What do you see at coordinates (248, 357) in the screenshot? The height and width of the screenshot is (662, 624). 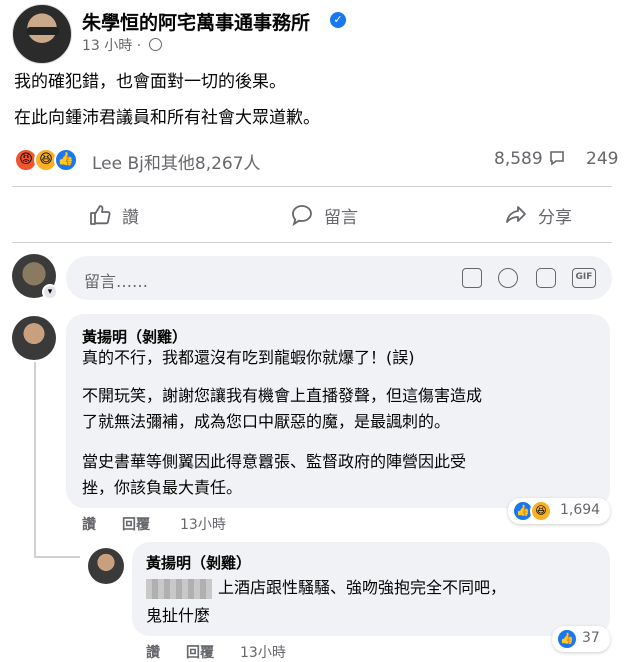 I see `comment-text: 真的不行，我都還沒有吃到龍蝦你就爆了！(誤)` at bounding box center [248, 357].